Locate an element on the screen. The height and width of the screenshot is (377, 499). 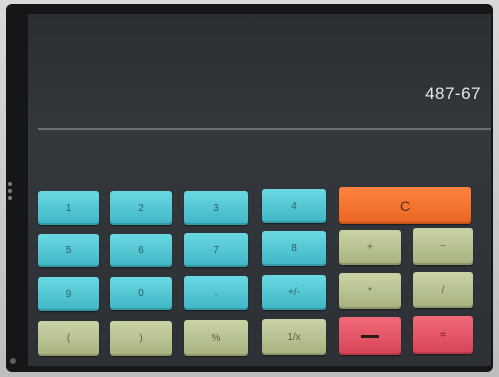
multiply-button: * is located at coordinates (370, 291).